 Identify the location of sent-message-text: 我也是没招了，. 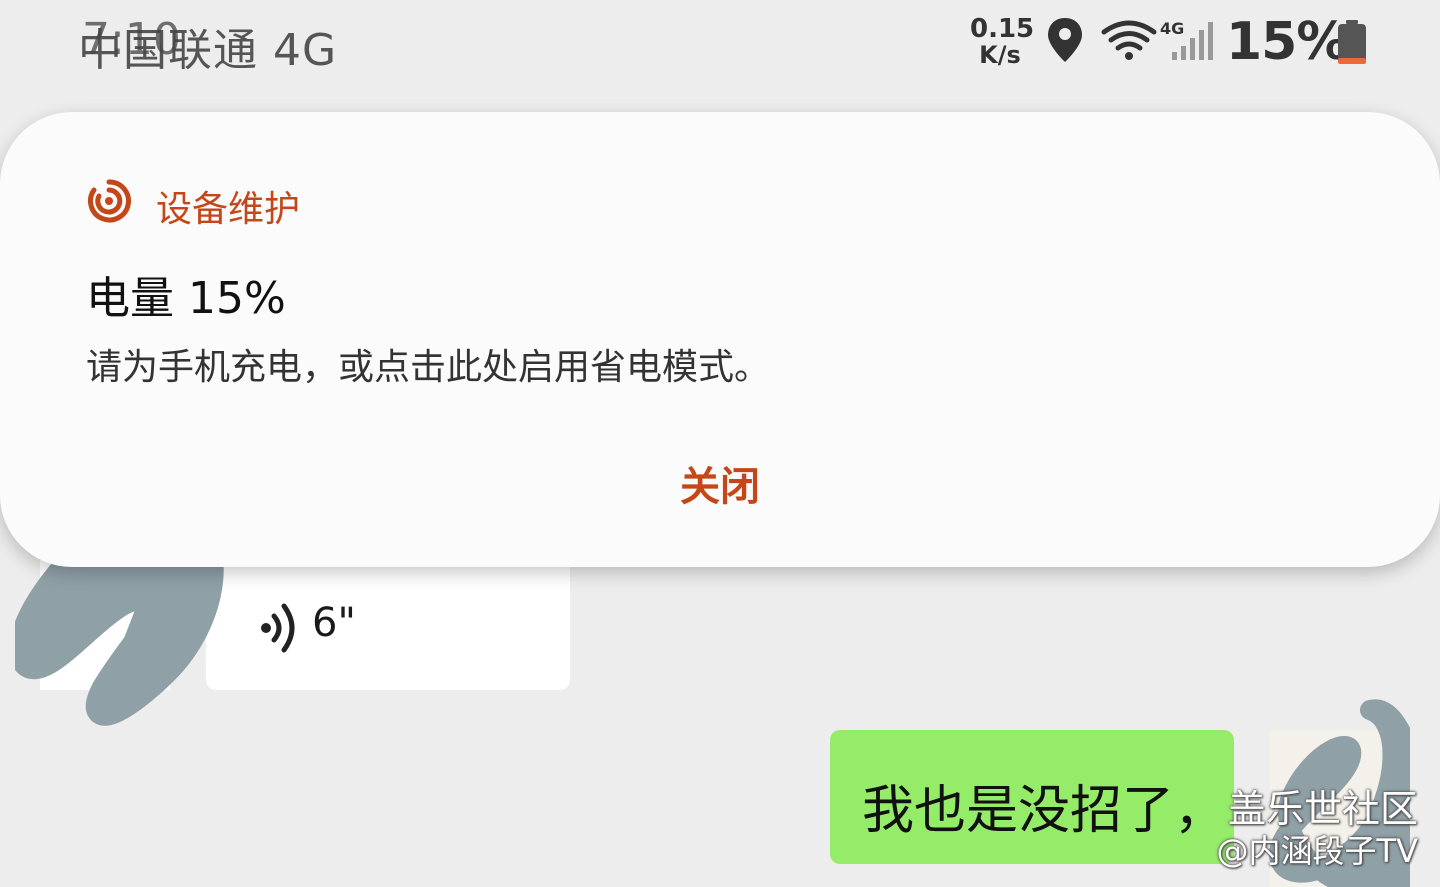
(1044, 811).